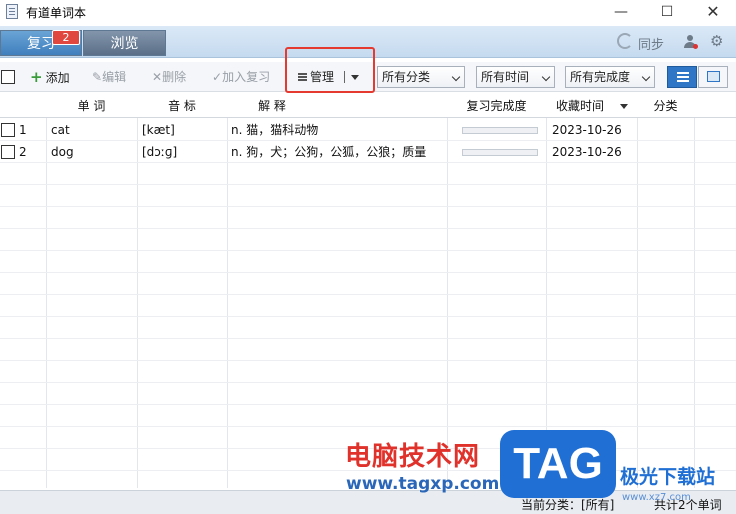 The height and width of the screenshot is (514, 736). Describe the element at coordinates (23, 152) in the screenshot. I see `row-index: 2` at that location.